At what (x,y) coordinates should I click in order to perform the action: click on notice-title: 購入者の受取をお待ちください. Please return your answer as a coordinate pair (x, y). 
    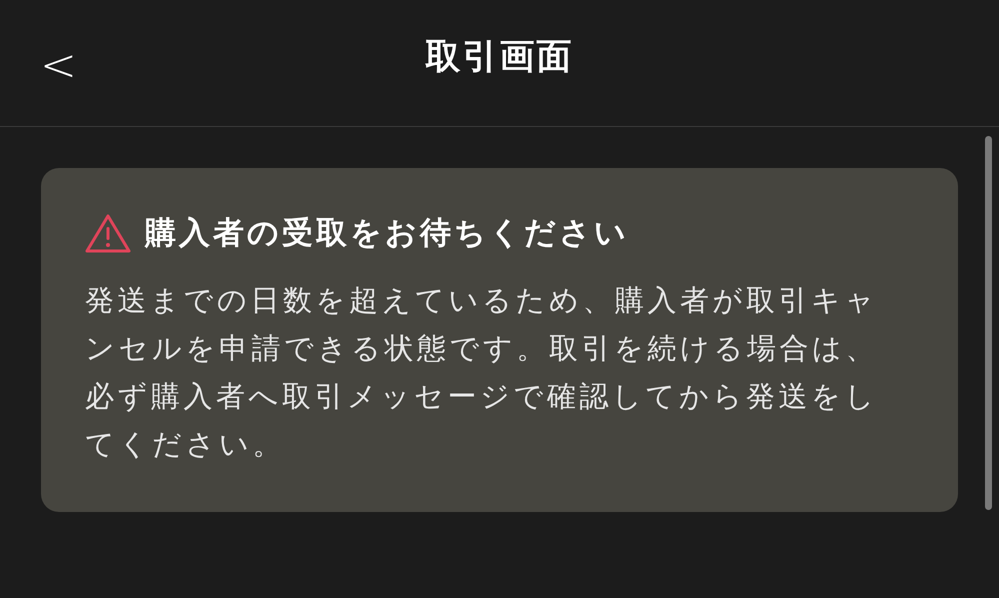
    Looking at the image, I should click on (387, 233).